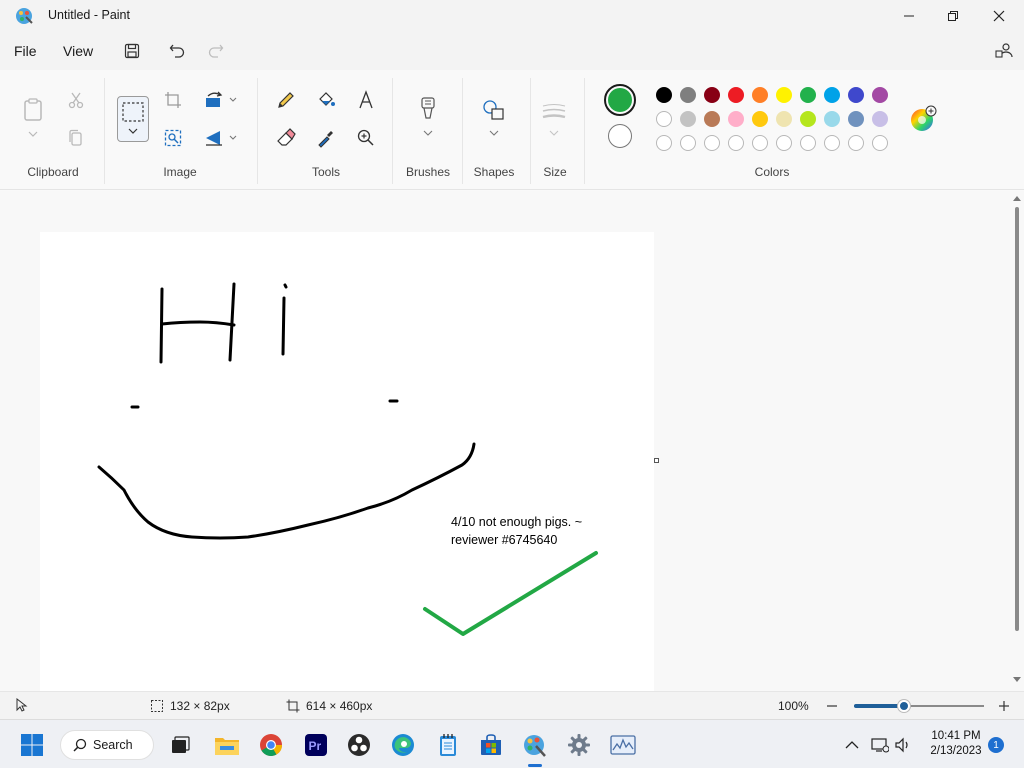 Image resolution: width=1024 pixels, height=768 pixels. Describe the element at coordinates (216, 51) in the screenshot. I see `redo-button` at that location.